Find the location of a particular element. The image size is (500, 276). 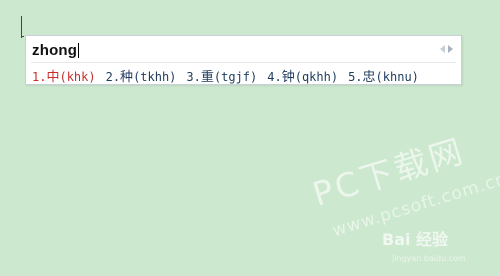

candidate-index: 1. is located at coordinates (39, 77).